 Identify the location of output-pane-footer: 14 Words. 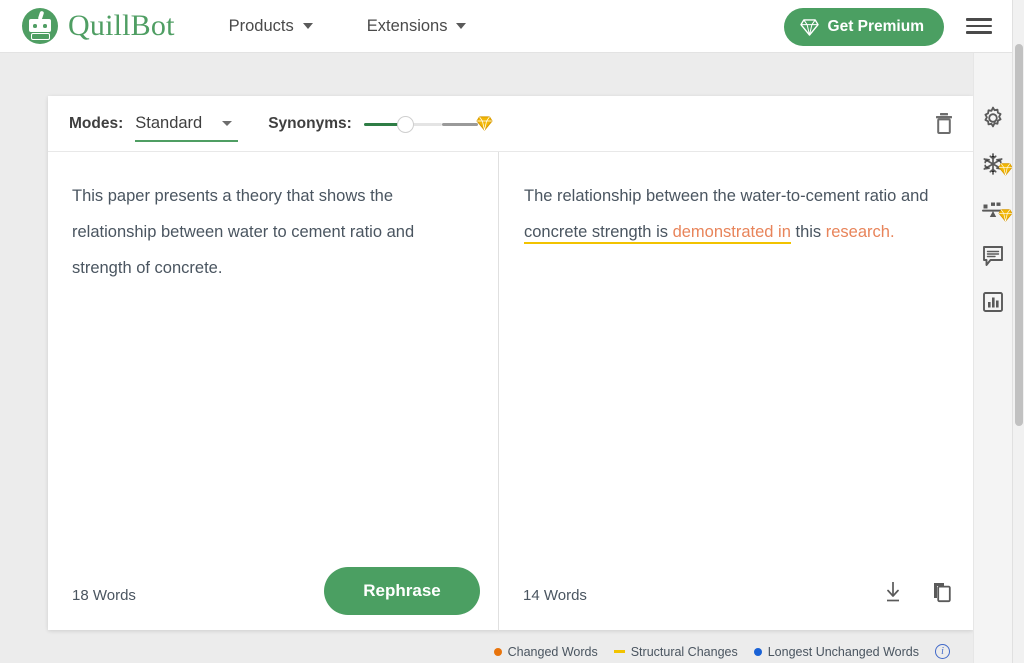
(736, 595).